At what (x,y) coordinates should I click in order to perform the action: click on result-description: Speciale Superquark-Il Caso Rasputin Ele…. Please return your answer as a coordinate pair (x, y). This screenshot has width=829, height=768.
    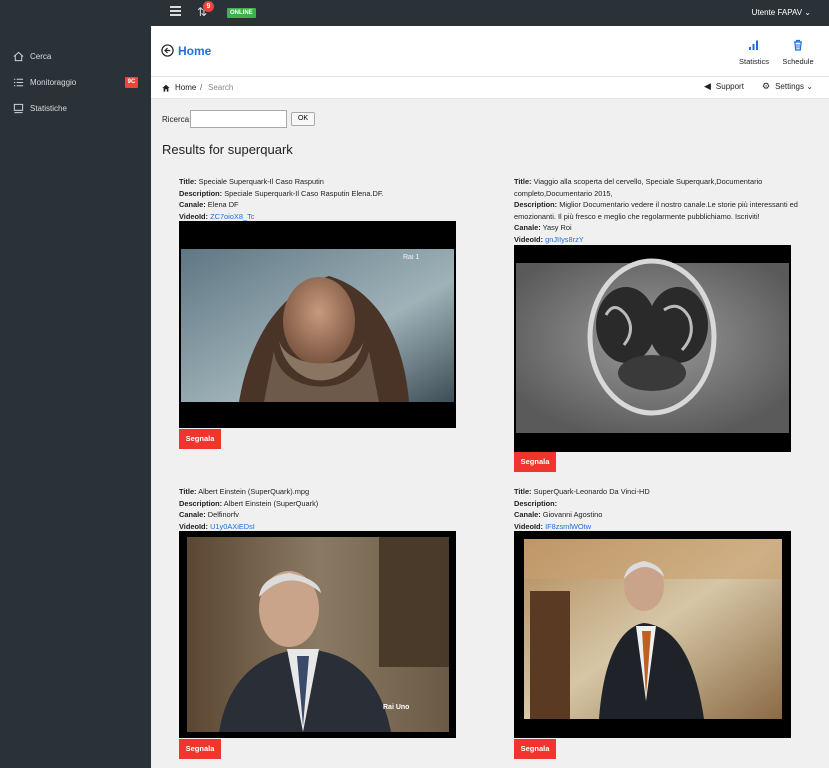
    Looking at the image, I should click on (304, 193).